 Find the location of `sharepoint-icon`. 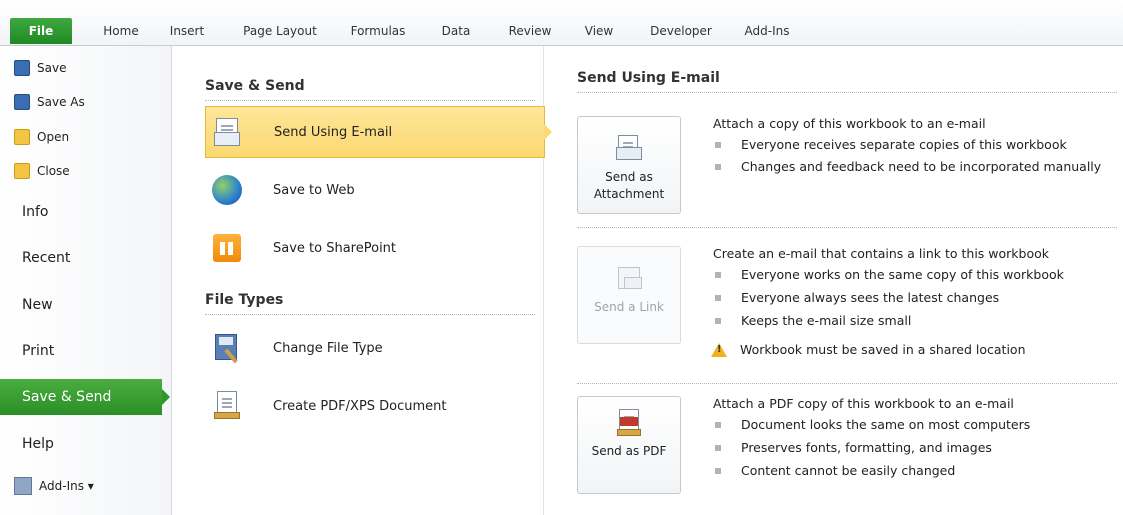

sharepoint-icon is located at coordinates (227, 248).